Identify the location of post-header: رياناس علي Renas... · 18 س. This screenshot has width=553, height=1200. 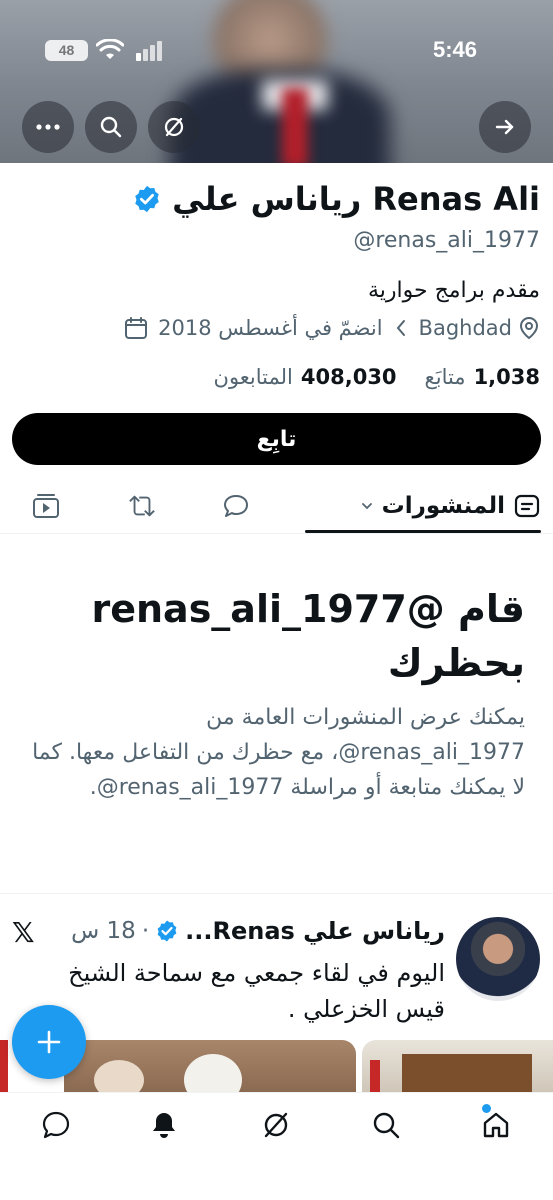
(258, 931).